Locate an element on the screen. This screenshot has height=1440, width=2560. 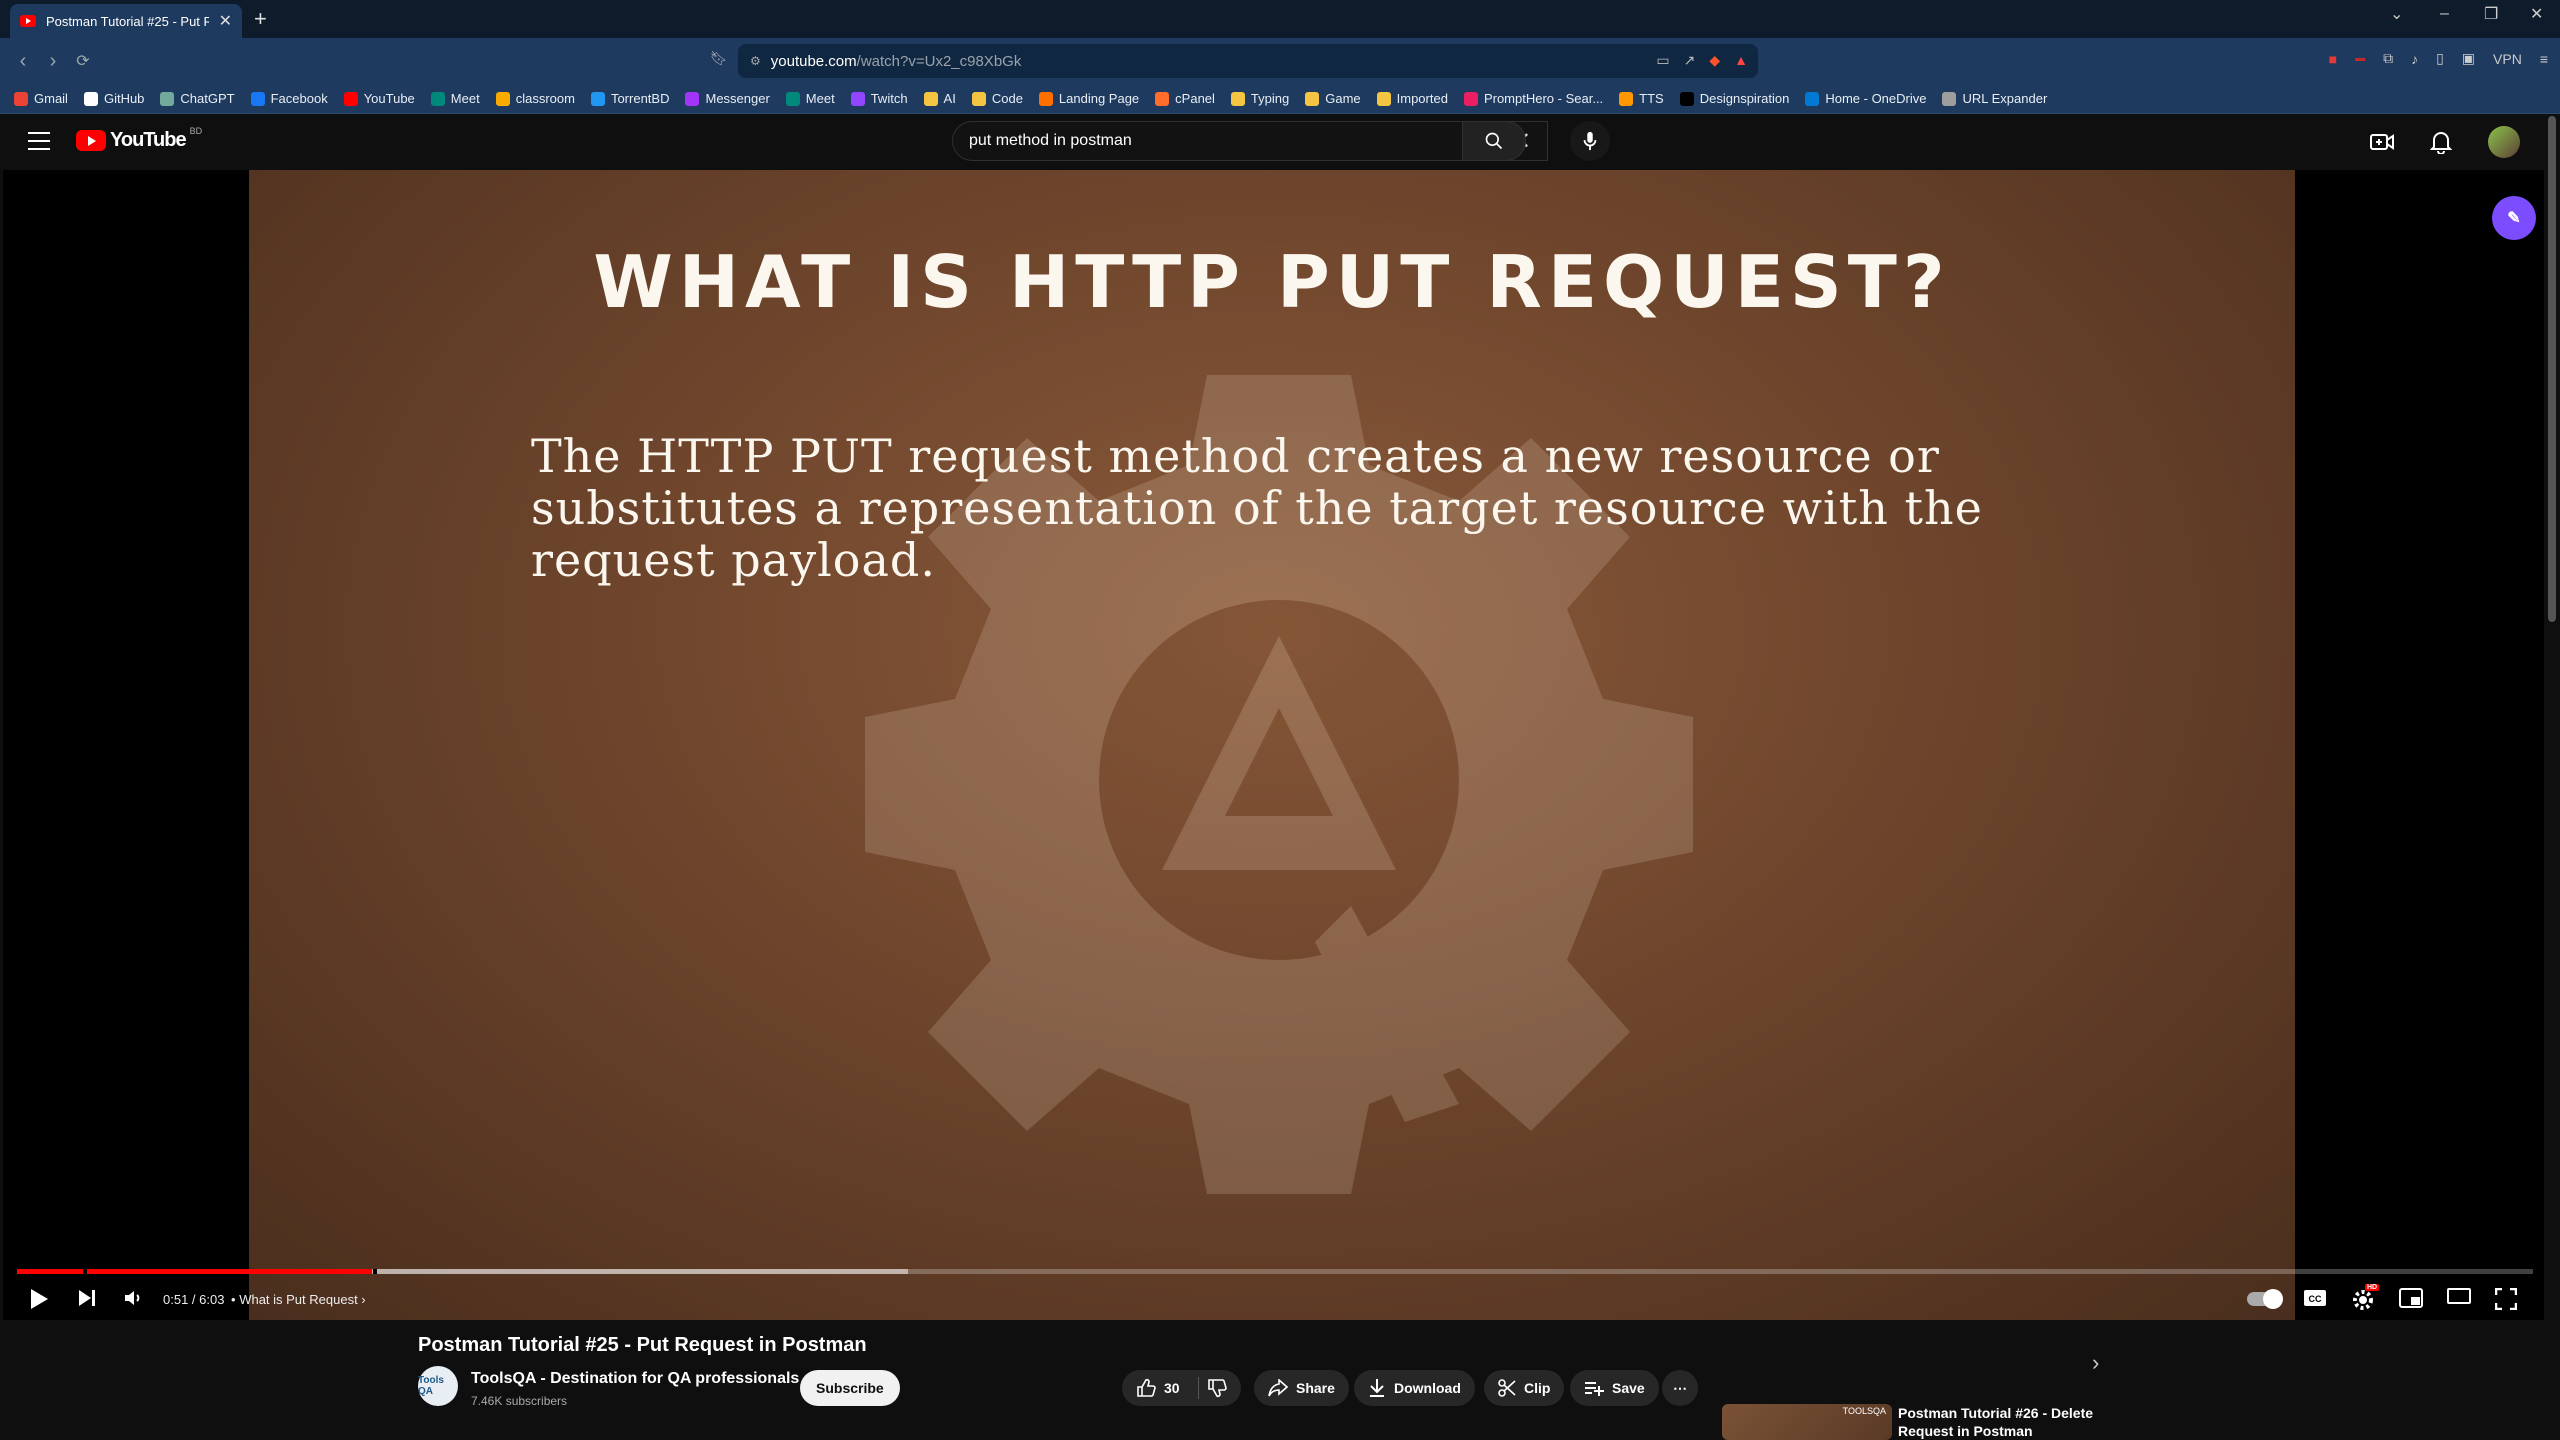
guide-menu-icon is located at coordinates (39, 141).